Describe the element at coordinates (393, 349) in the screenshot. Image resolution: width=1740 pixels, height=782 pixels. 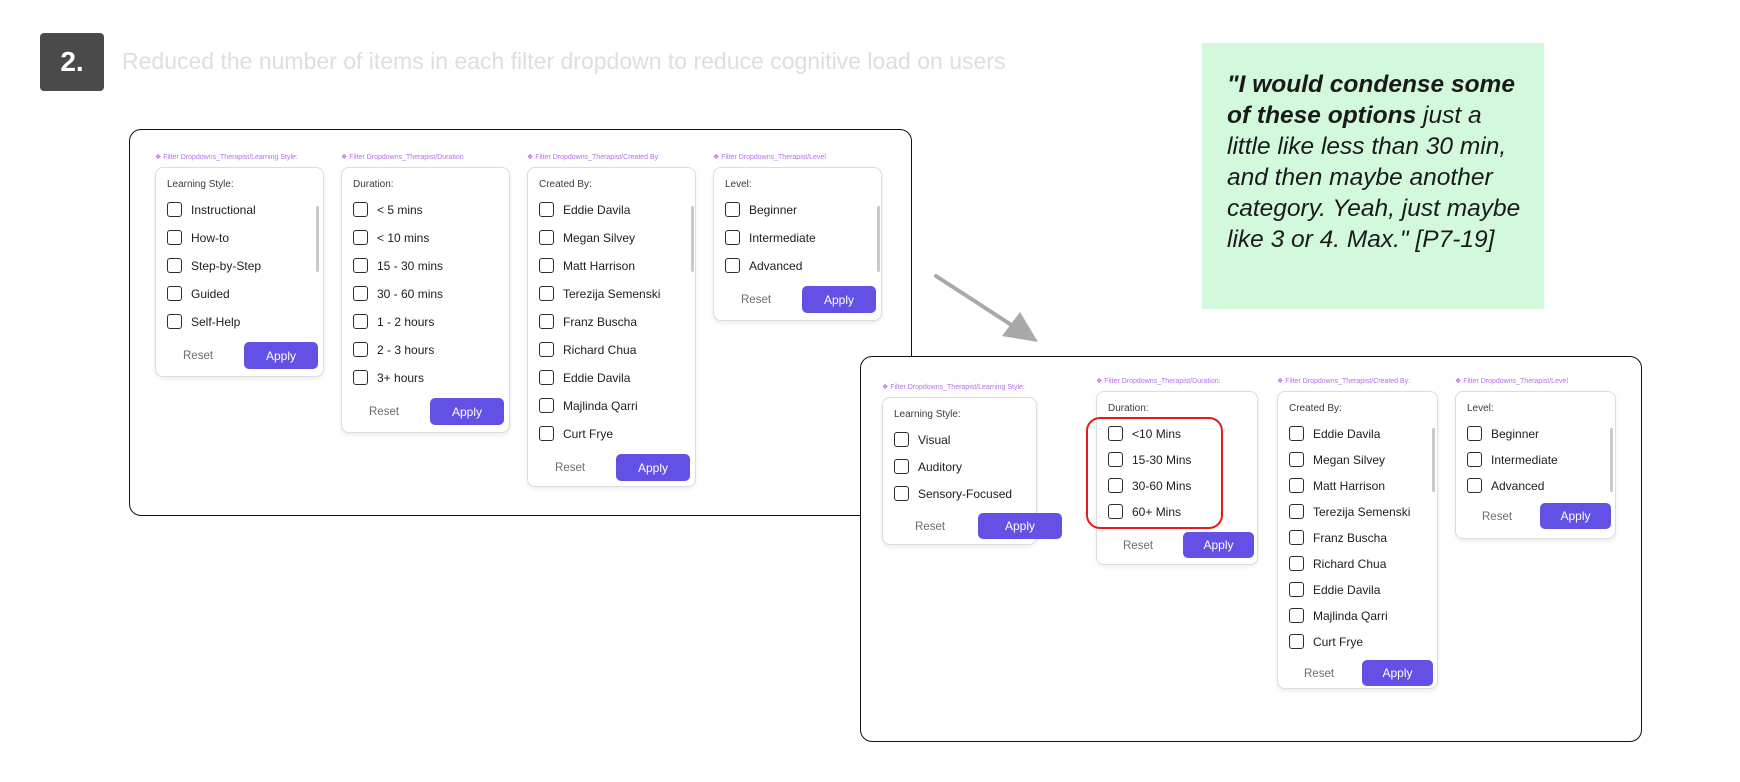
I see `option-row: 2 - 3 hours` at that location.